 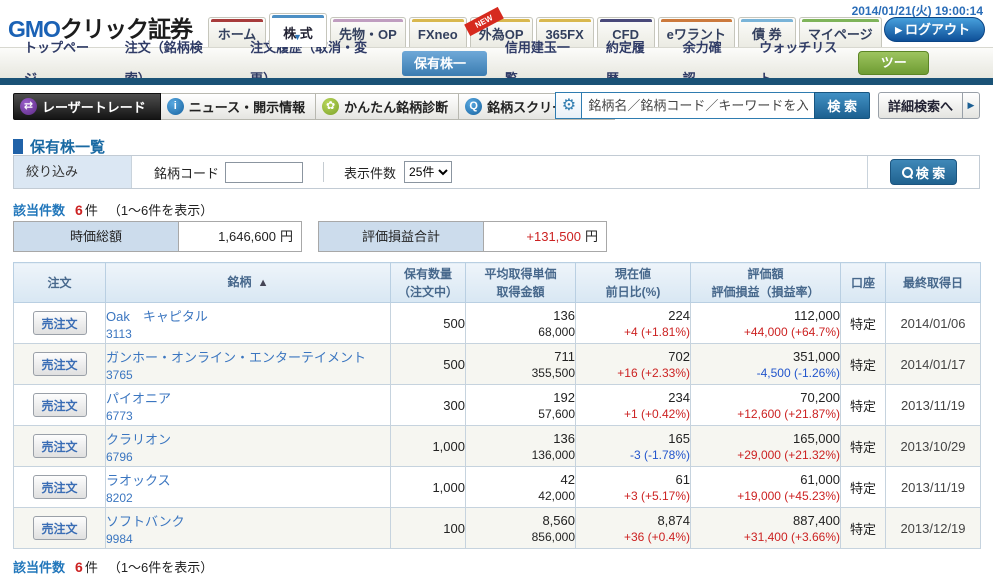 What do you see at coordinates (567, 479) in the screenshot?
I see `avg-price: 42` at bounding box center [567, 479].